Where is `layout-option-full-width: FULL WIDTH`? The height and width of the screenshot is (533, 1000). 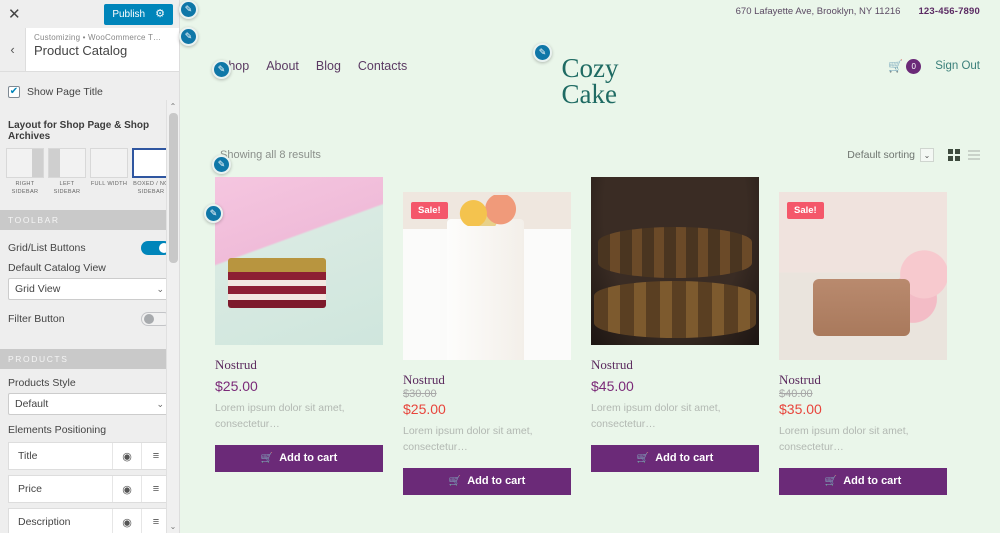
layout-option-full-width: FULL WIDTH is located at coordinates (109, 172).